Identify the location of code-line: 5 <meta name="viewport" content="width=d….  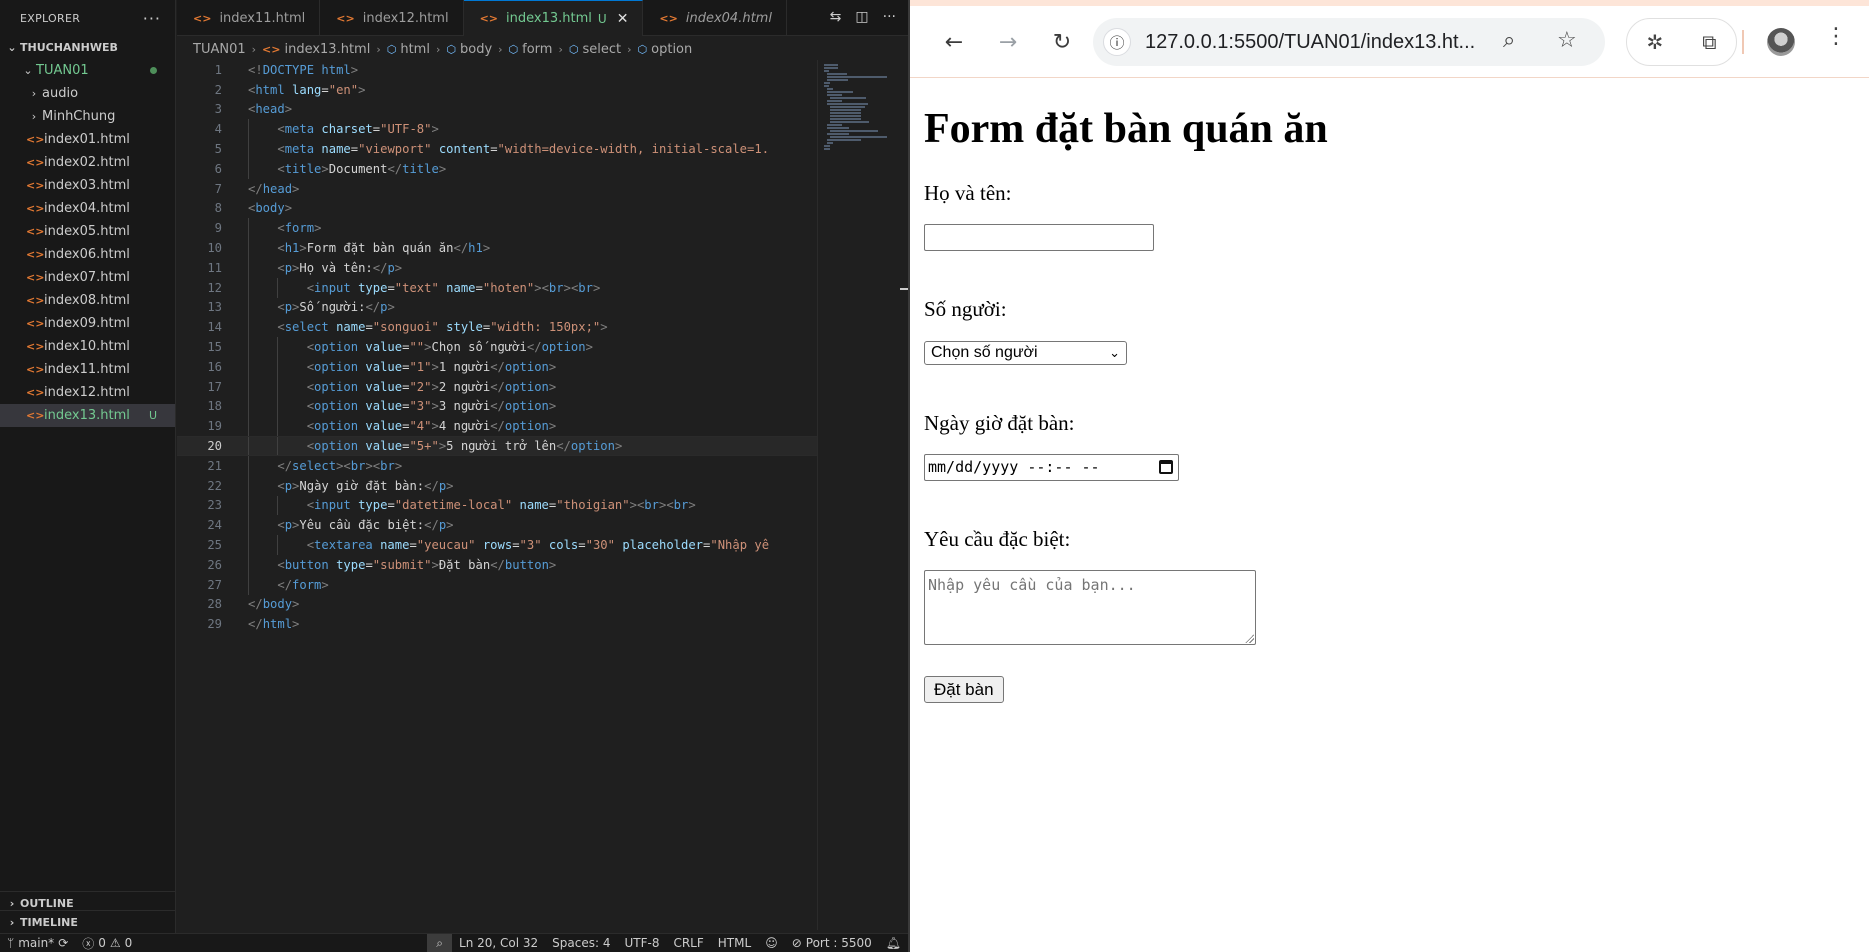
(497, 149).